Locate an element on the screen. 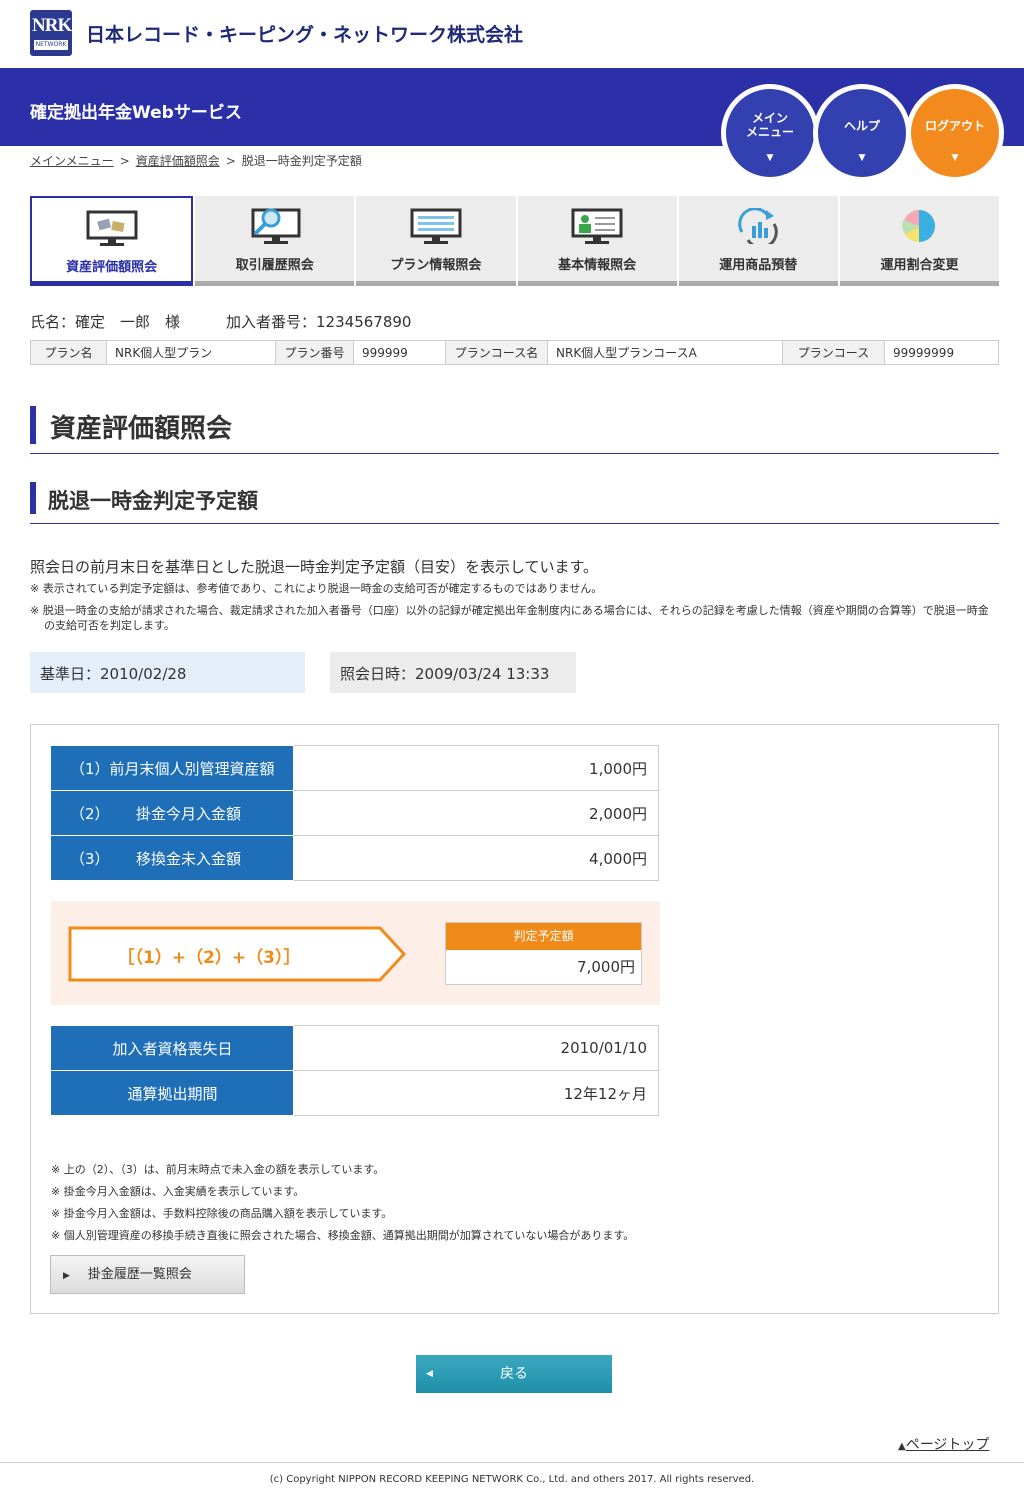 The width and height of the screenshot is (1024, 1494). tab-basic-info: 基本情報照会 is located at coordinates (597, 241).